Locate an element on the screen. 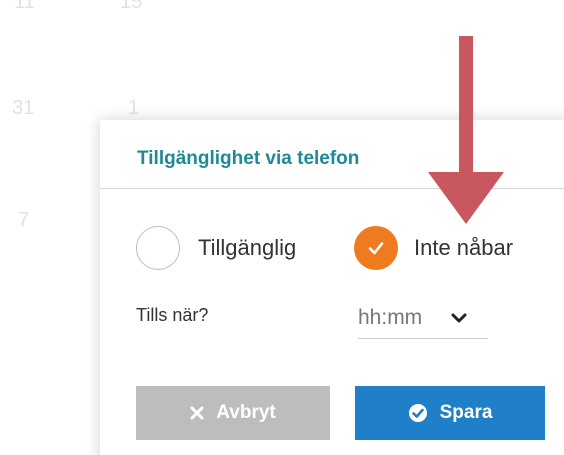 The image size is (564, 455). radio-available: Tillgänglig is located at coordinates (216, 248).